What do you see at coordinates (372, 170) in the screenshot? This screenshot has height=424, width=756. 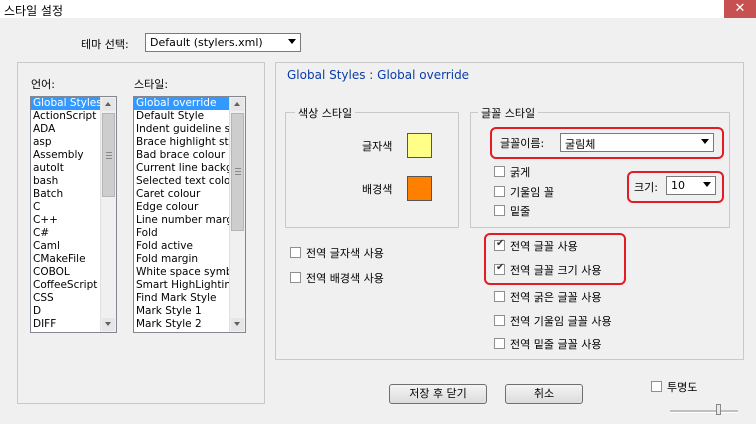 I see `color-style-group` at bounding box center [372, 170].